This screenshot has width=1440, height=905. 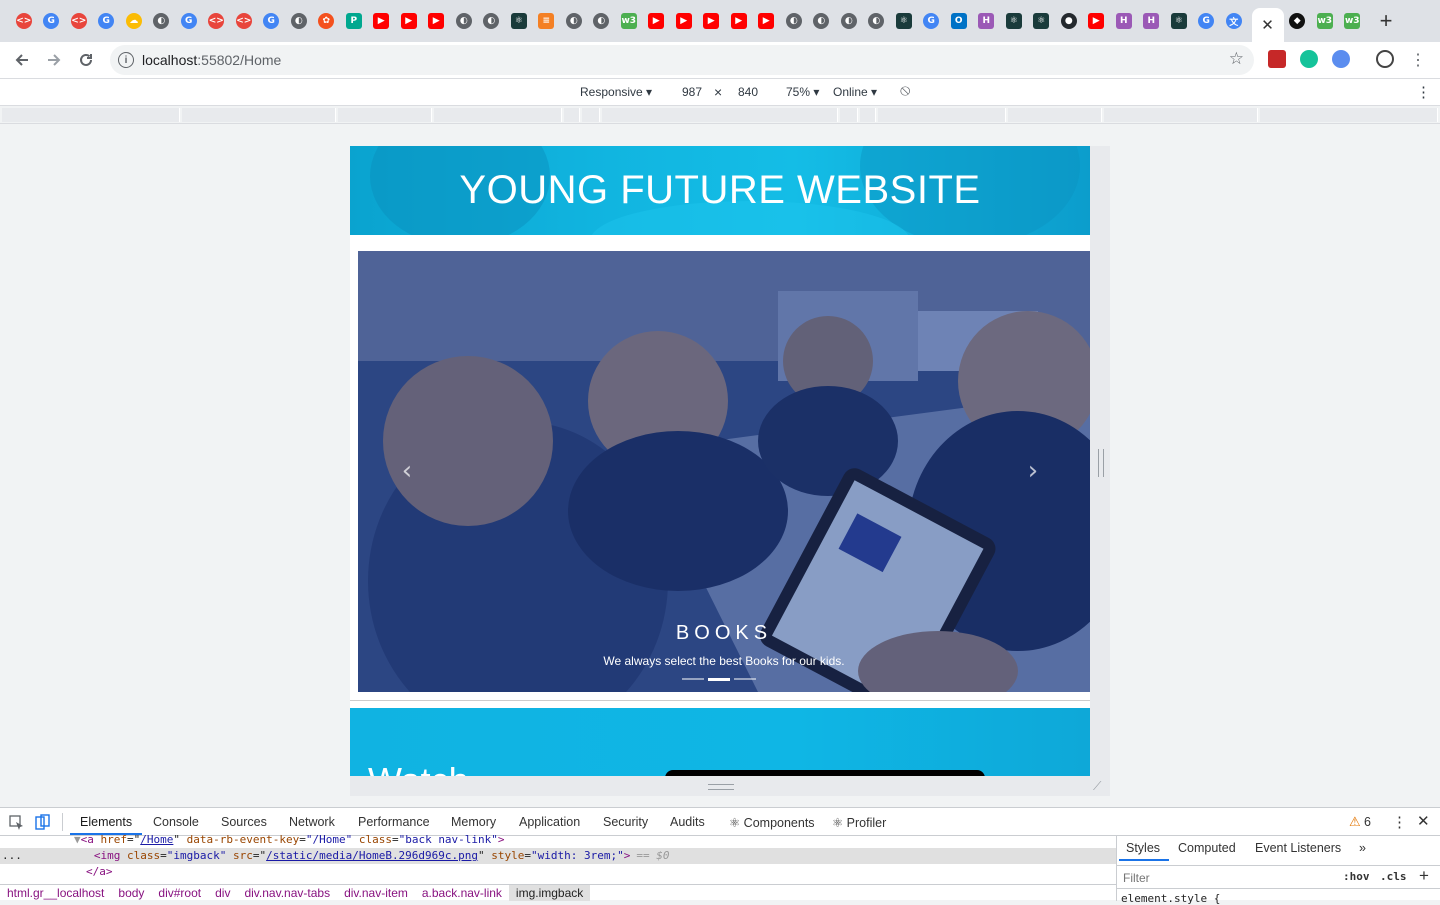 I want to click on device-toolbar-icon, so click(x=43, y=822).